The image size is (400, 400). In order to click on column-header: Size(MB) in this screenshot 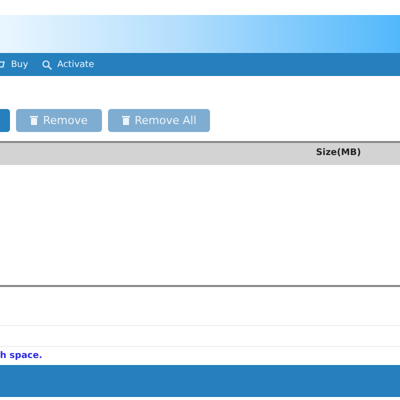, I will do `click(338, 153)`.